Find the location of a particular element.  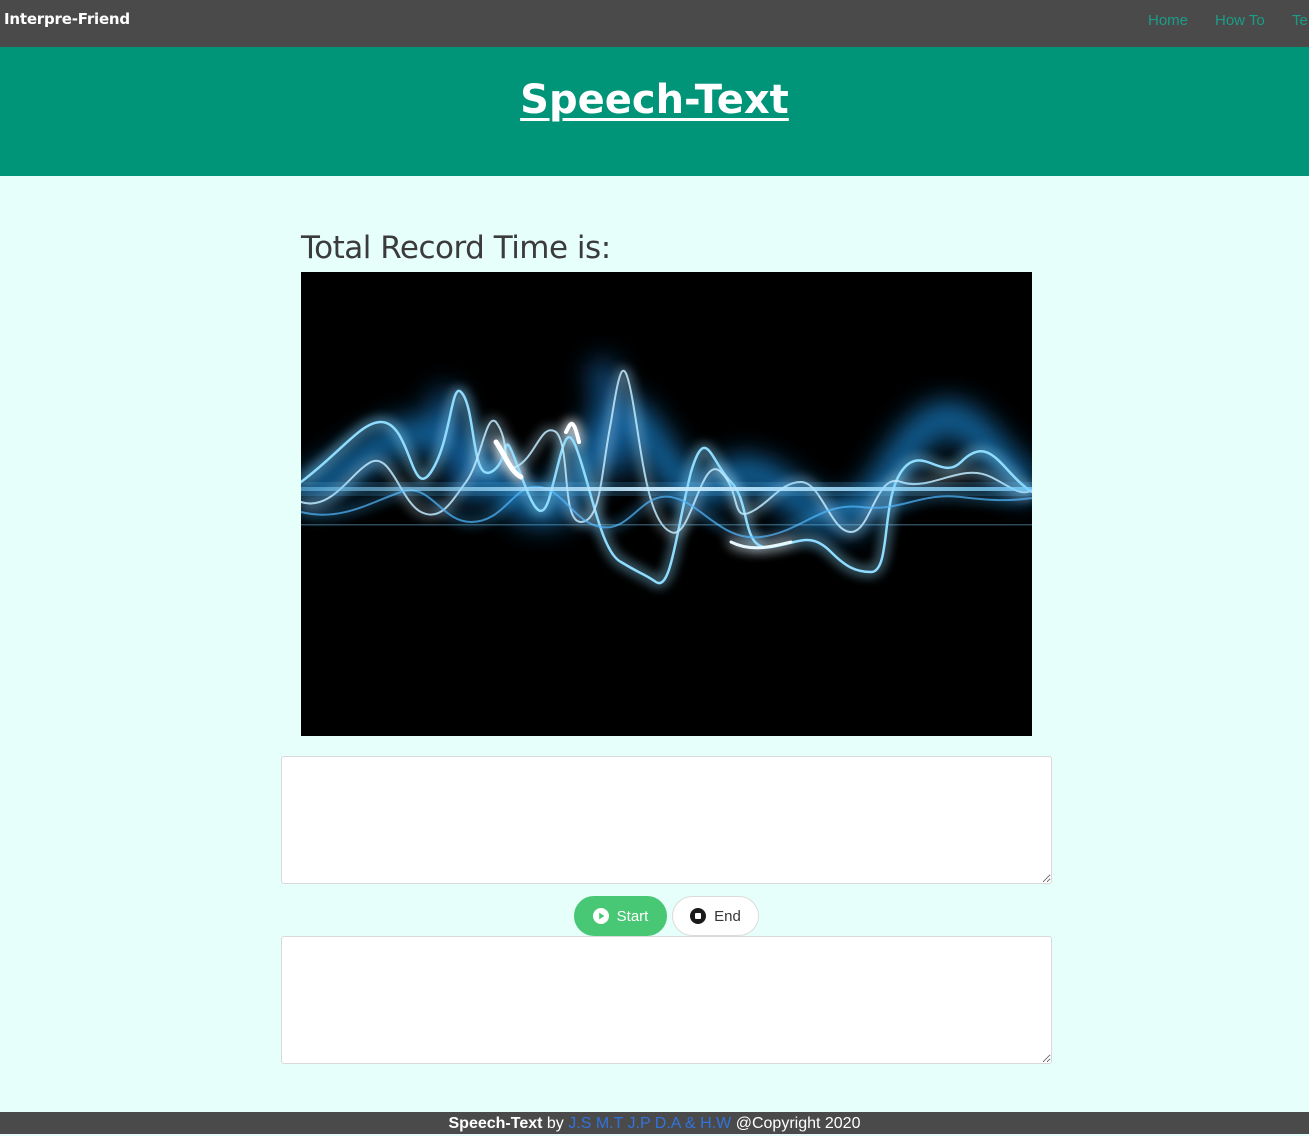

end-button: End is located at coordinates (715, 916).